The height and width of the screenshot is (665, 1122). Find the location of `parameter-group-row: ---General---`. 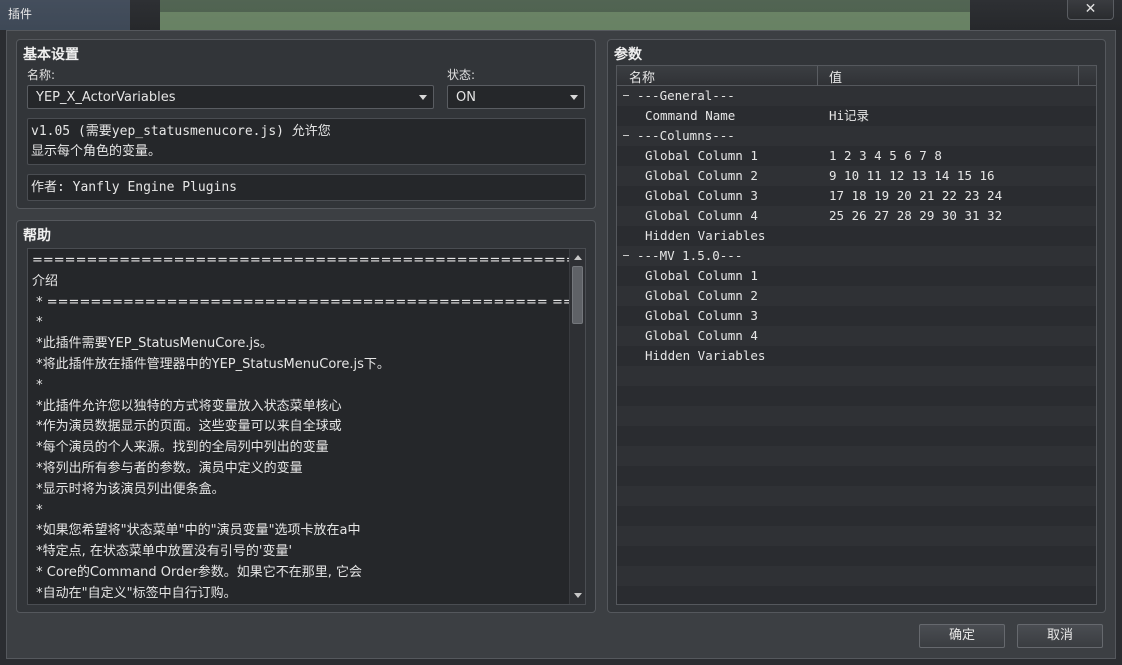

parameter-group-row: ---General--- is located at coordinates (856, 96).